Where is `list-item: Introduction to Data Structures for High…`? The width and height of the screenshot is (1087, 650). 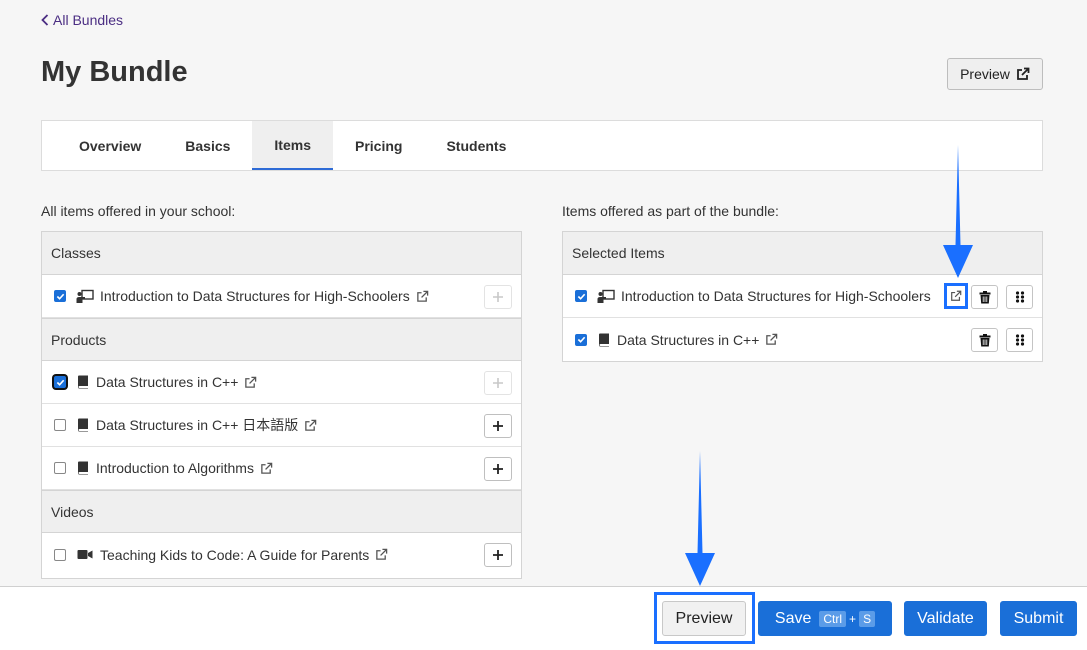 list-item: Introduction to Data Structures for High… is located at coordinates (281, 296).